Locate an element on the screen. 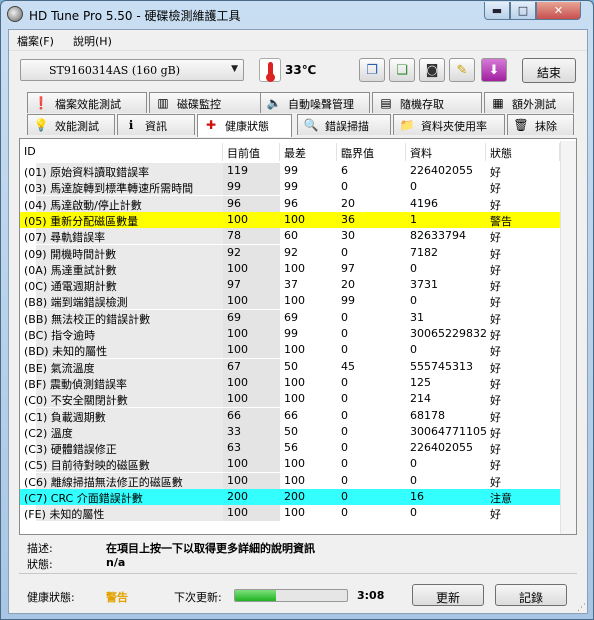 The image size is (594, 620). cell-id: (C7) CRC 介面錯誤計數 is located at coordinates (83, 498).